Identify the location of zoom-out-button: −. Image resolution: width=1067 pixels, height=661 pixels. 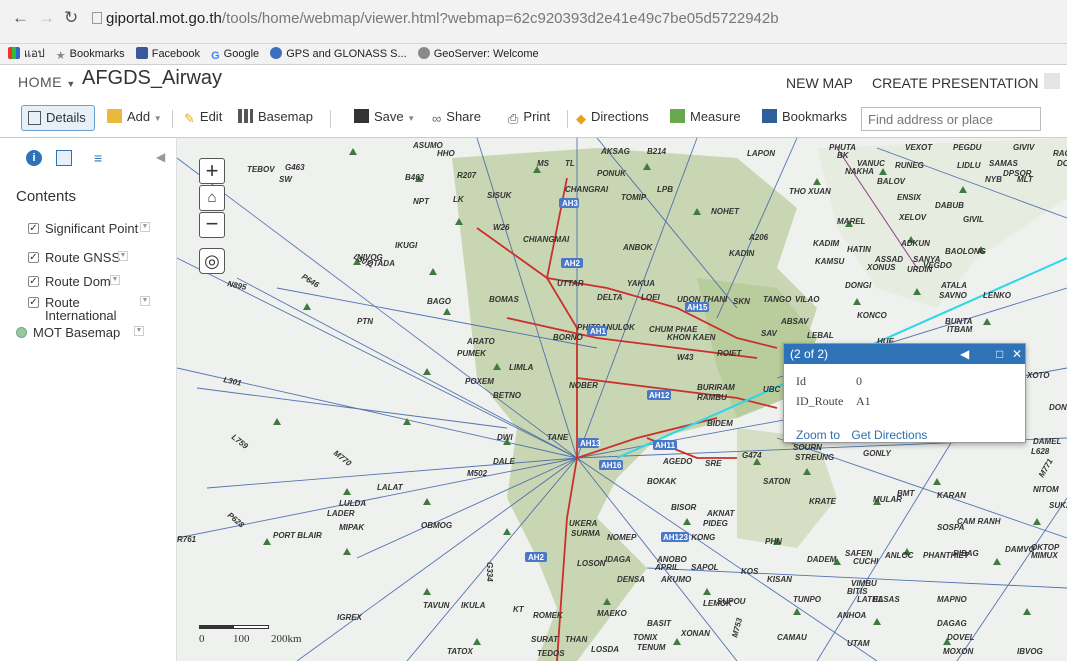
(212, 225).